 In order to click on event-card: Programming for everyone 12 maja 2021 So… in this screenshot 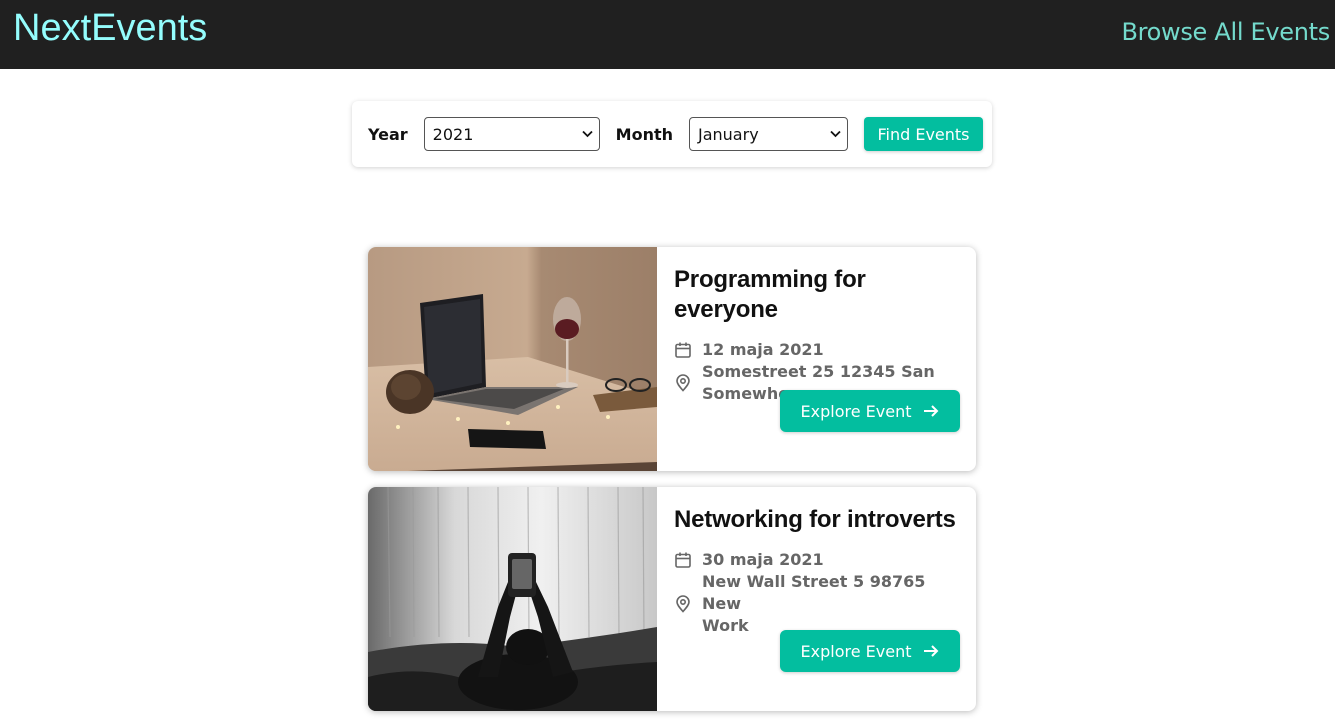, I will do `click(672, 359)`.